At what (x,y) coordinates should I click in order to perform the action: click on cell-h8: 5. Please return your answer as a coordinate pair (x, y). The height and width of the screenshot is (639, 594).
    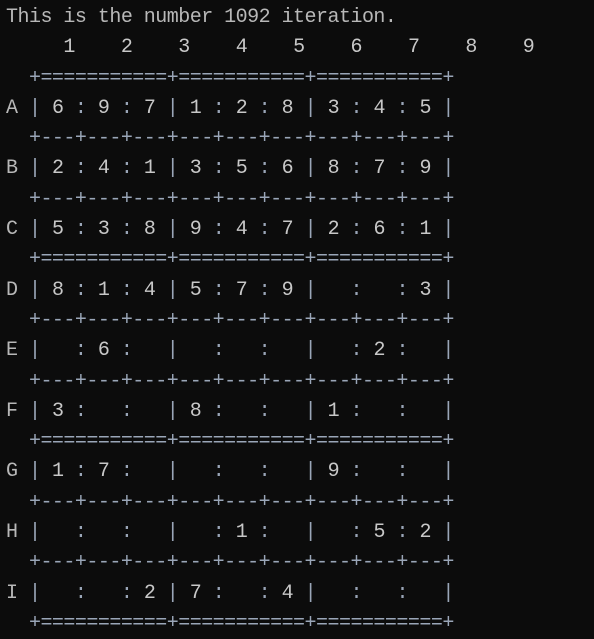
    Looking at the image, I should click on (379, 533).